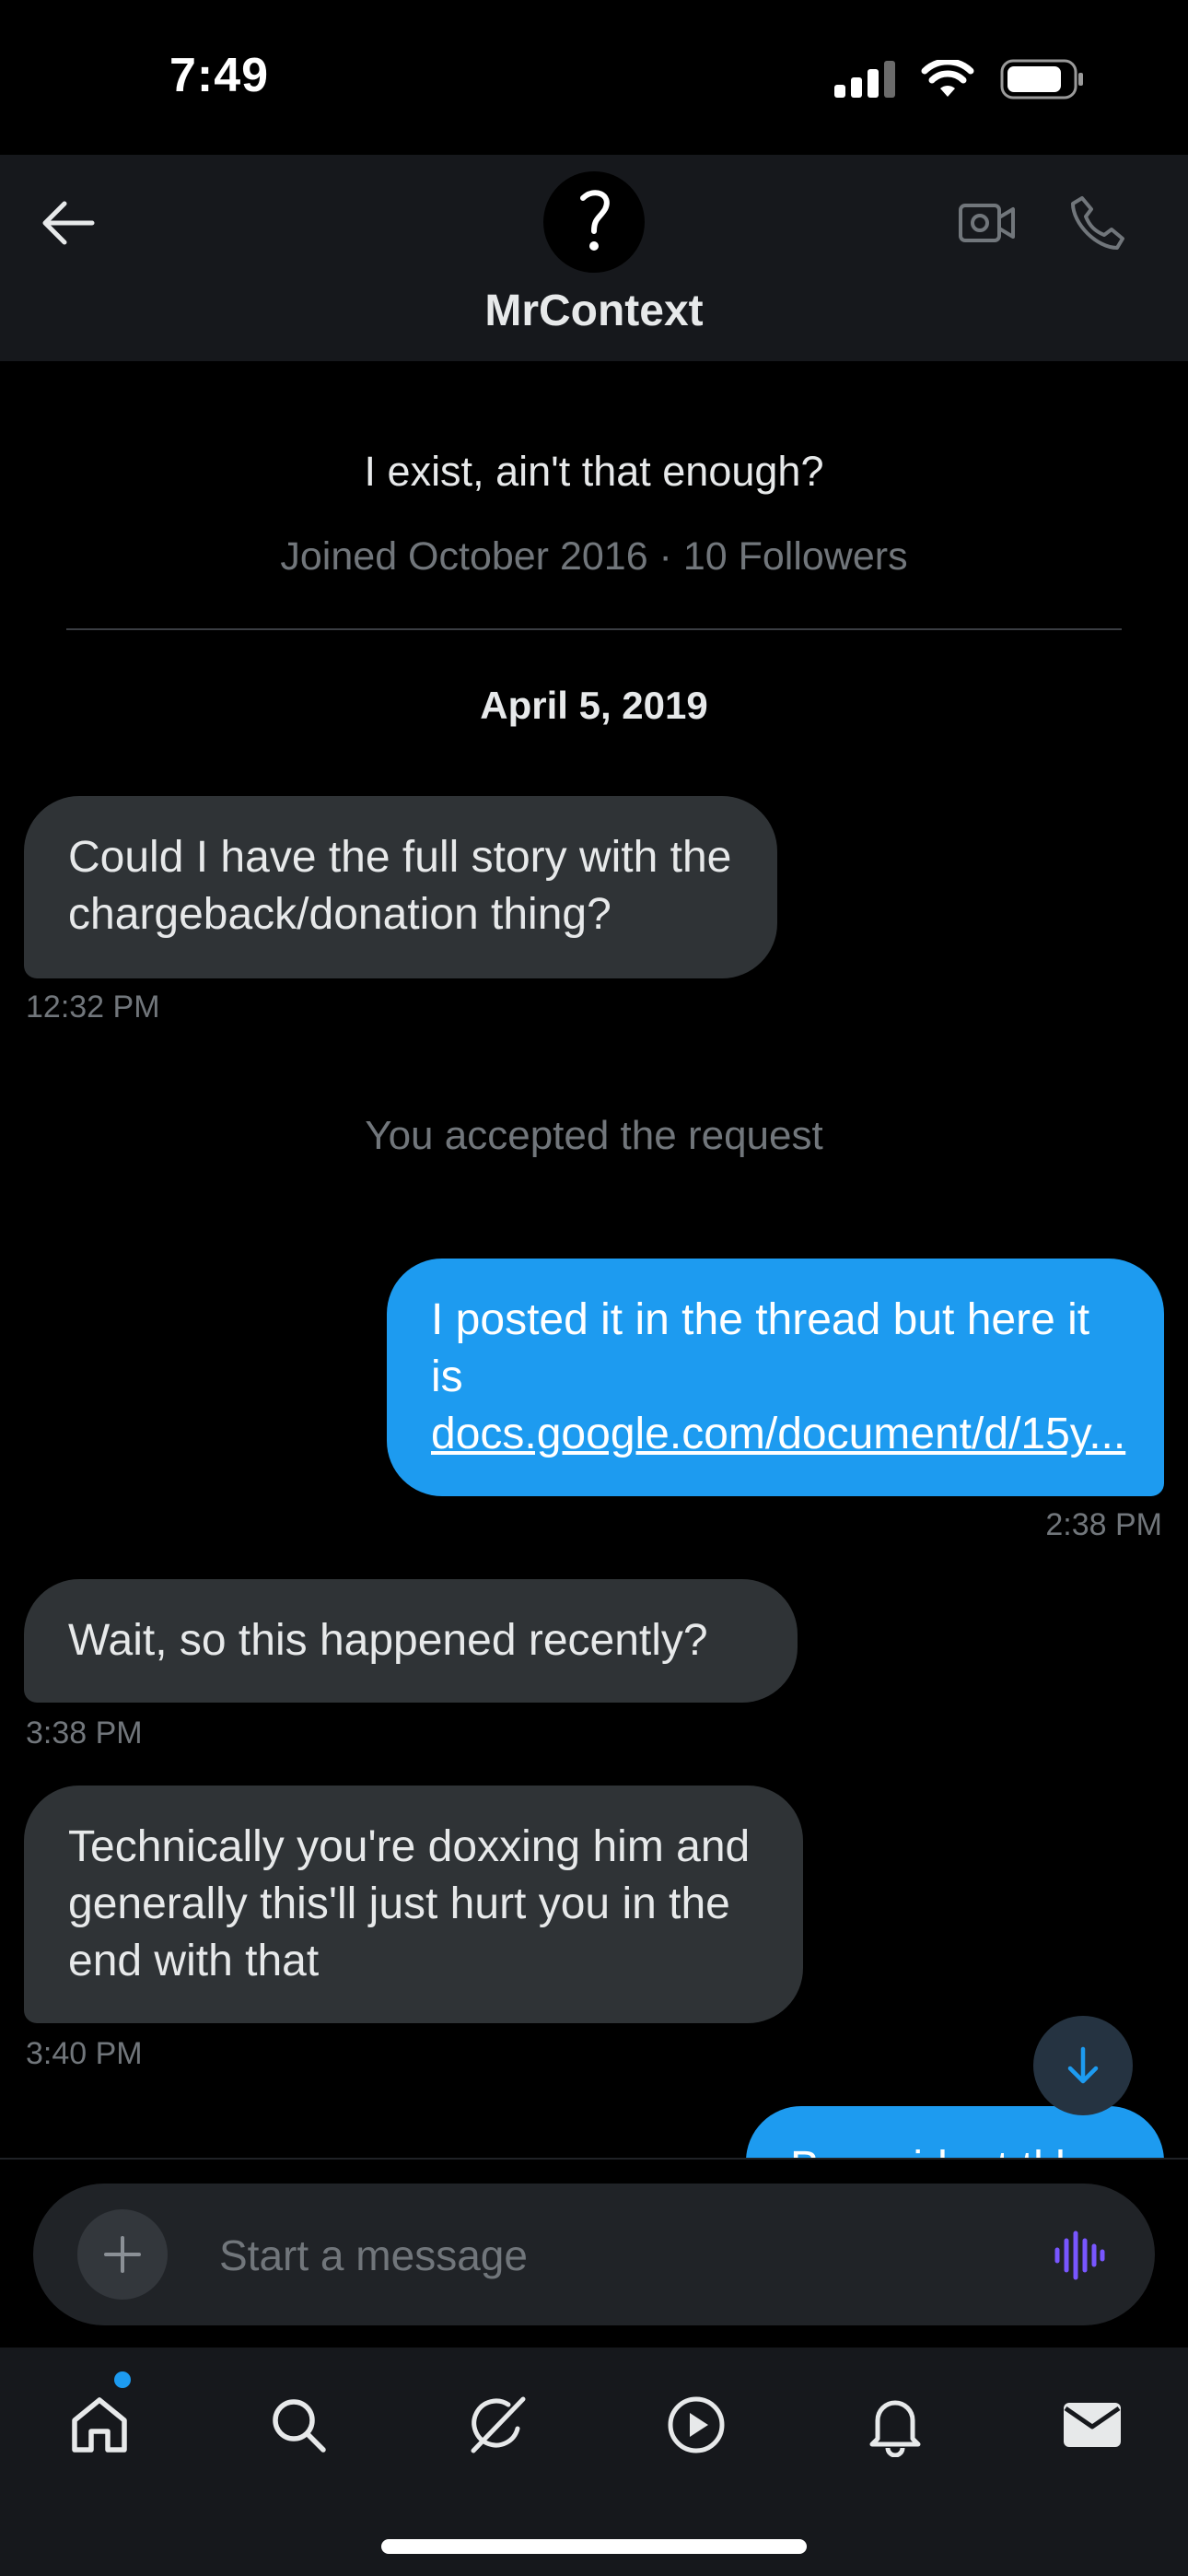 This screenshot has width=1188, height=2576. What do you see at coordinates (955, 2132) in the screenshot?
I see `message-bubble-sent: Bussoidont tkb` at bounding box center [955, 2132].